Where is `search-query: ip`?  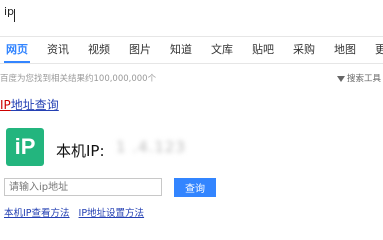 search-query: ip is located at coordinates (9, 11).